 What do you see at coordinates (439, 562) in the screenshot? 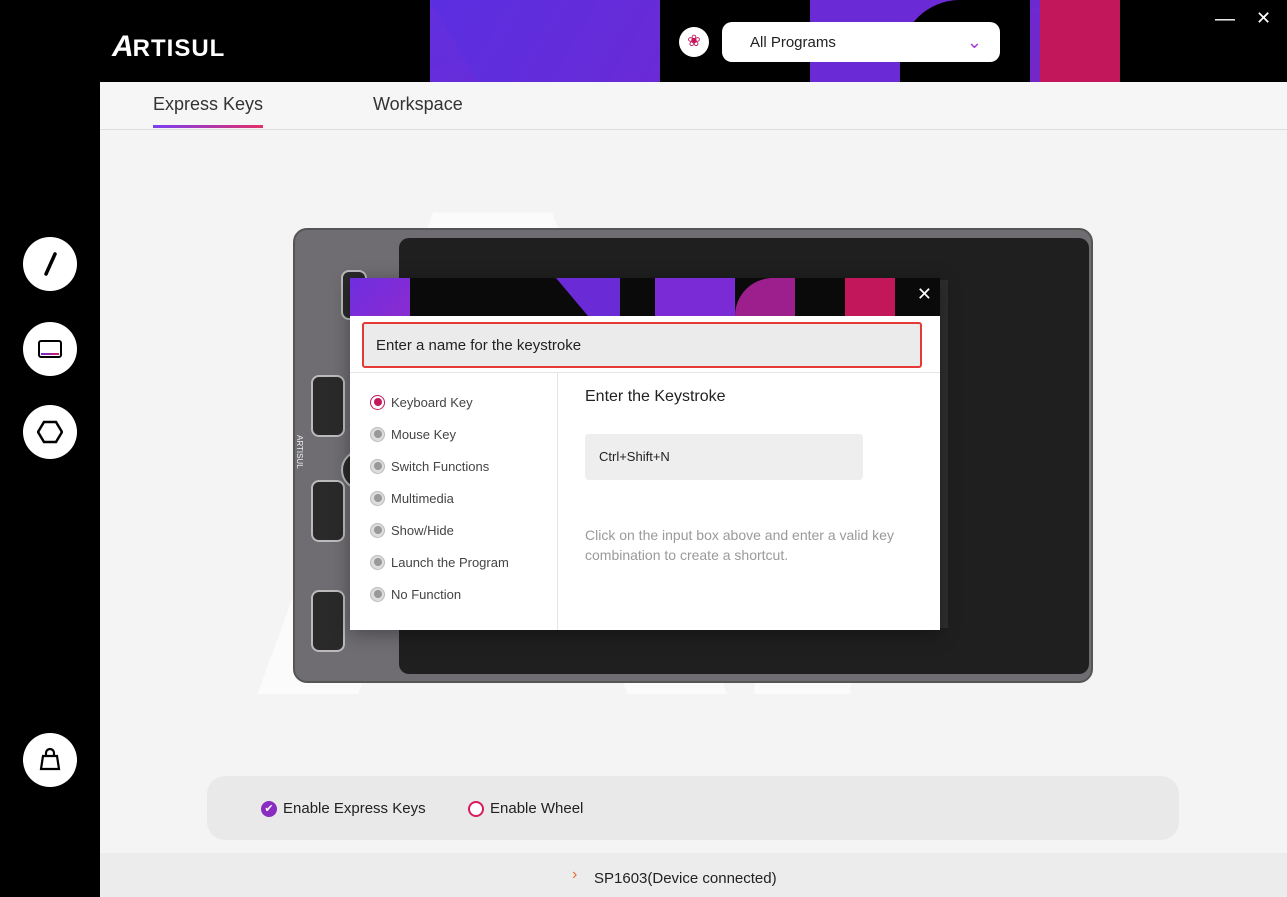
I see `radio-launch-program: Launch the Program` at bounding box center [439, 562].